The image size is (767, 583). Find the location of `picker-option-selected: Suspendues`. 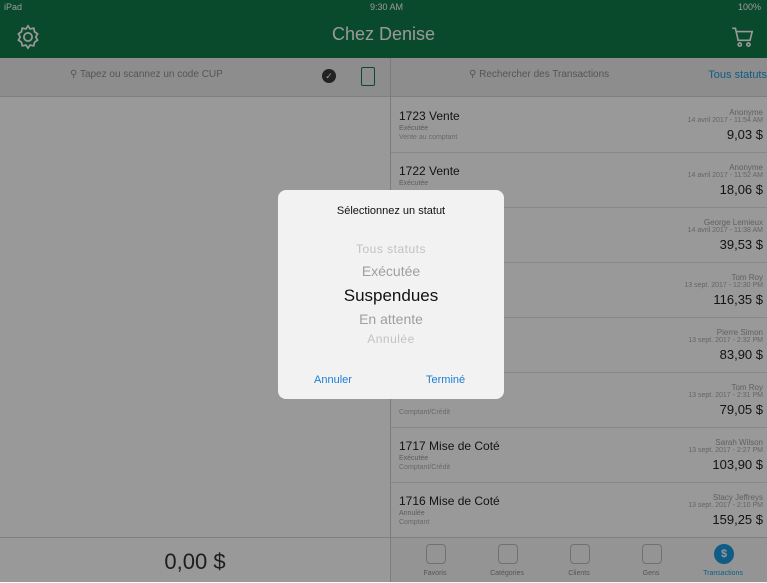

picker-option-selected: Suspendues is located at coordinates (391, 296).